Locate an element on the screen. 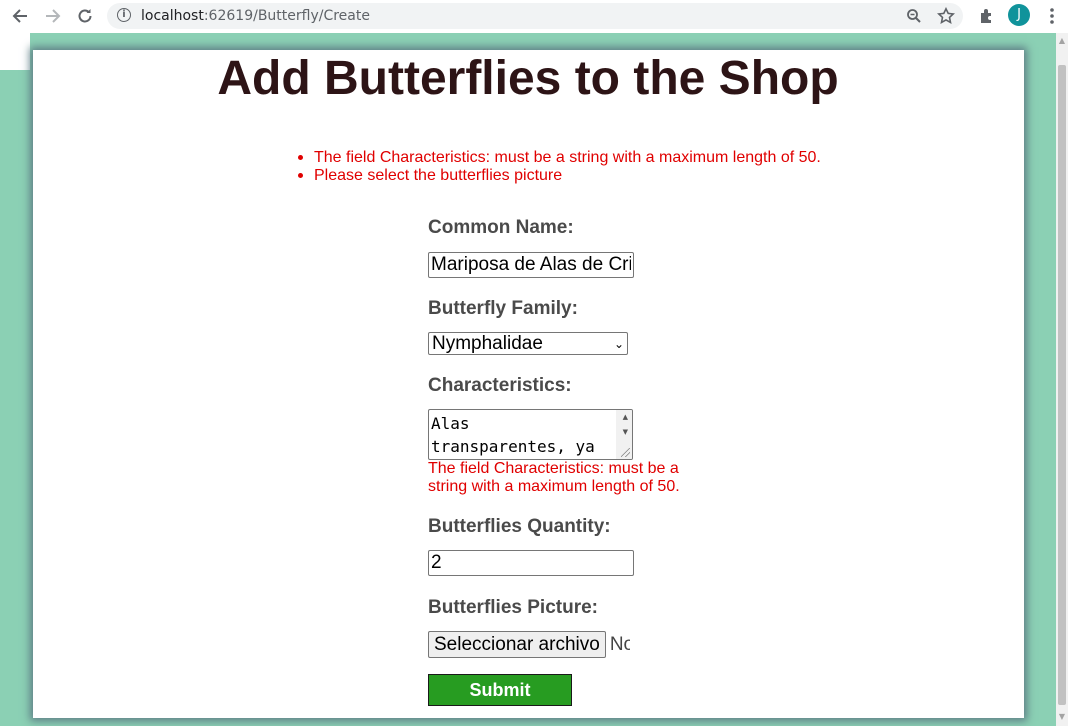 The height and width of the screenshot is (726, 1068). quantity-input is located at coordinates (531, 563).